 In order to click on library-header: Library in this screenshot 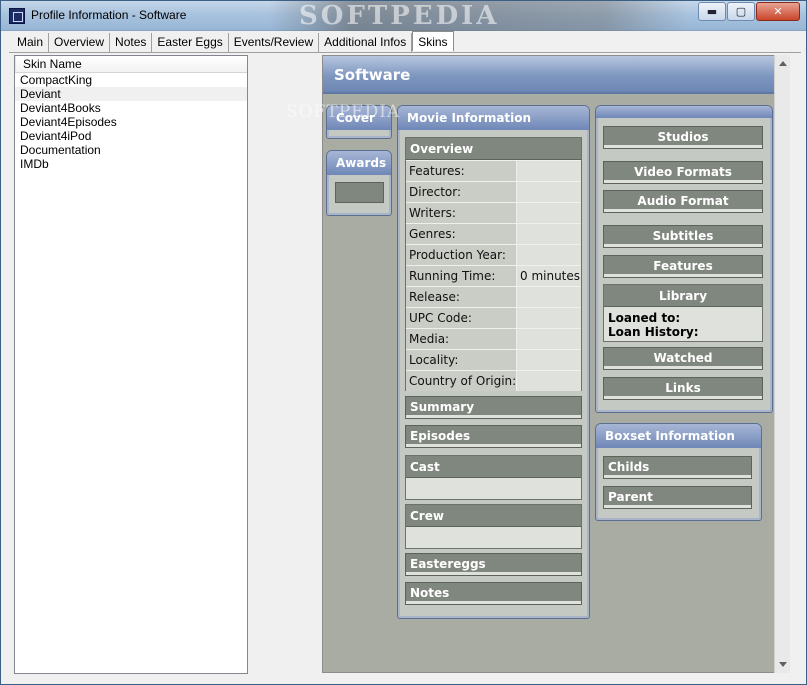, I will do `click(683, 296)`.